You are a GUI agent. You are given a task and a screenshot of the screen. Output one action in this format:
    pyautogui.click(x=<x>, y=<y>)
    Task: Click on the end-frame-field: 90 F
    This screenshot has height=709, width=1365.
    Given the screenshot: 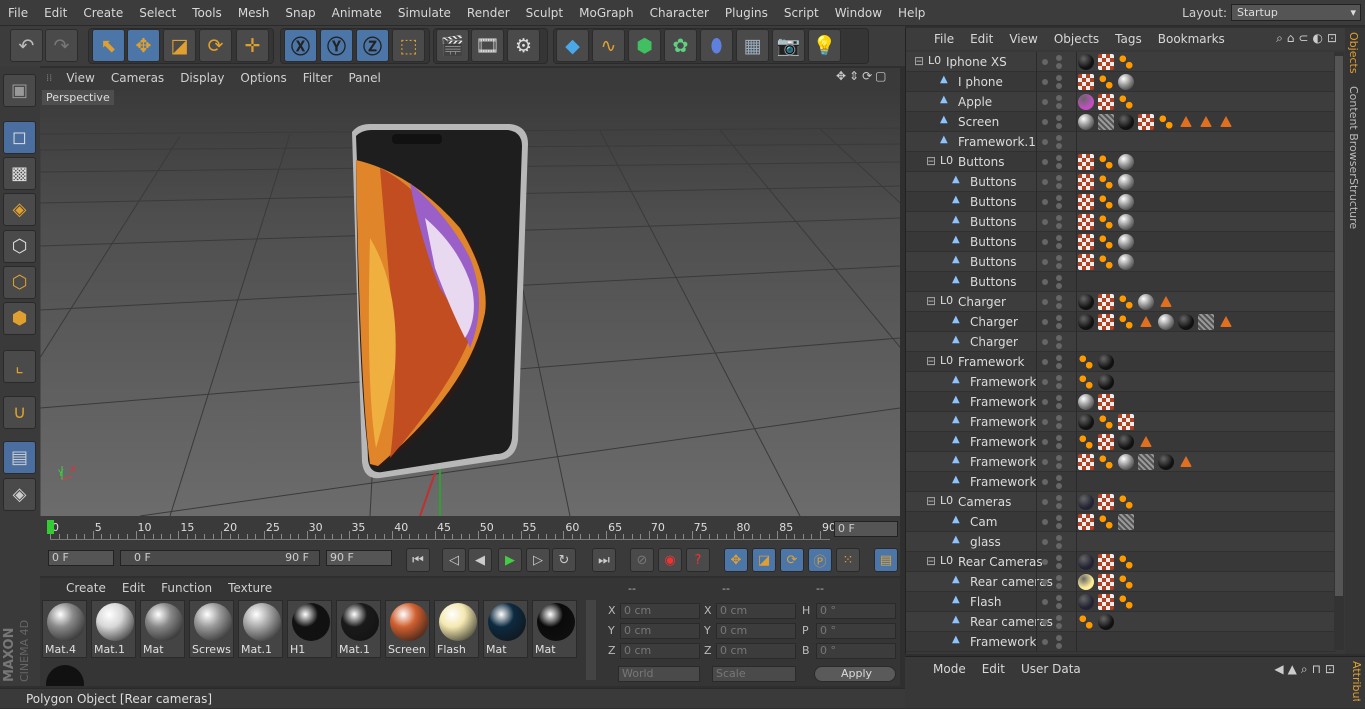 What is the action you would take?
    pyautogui.click(x=359, y=558)
    